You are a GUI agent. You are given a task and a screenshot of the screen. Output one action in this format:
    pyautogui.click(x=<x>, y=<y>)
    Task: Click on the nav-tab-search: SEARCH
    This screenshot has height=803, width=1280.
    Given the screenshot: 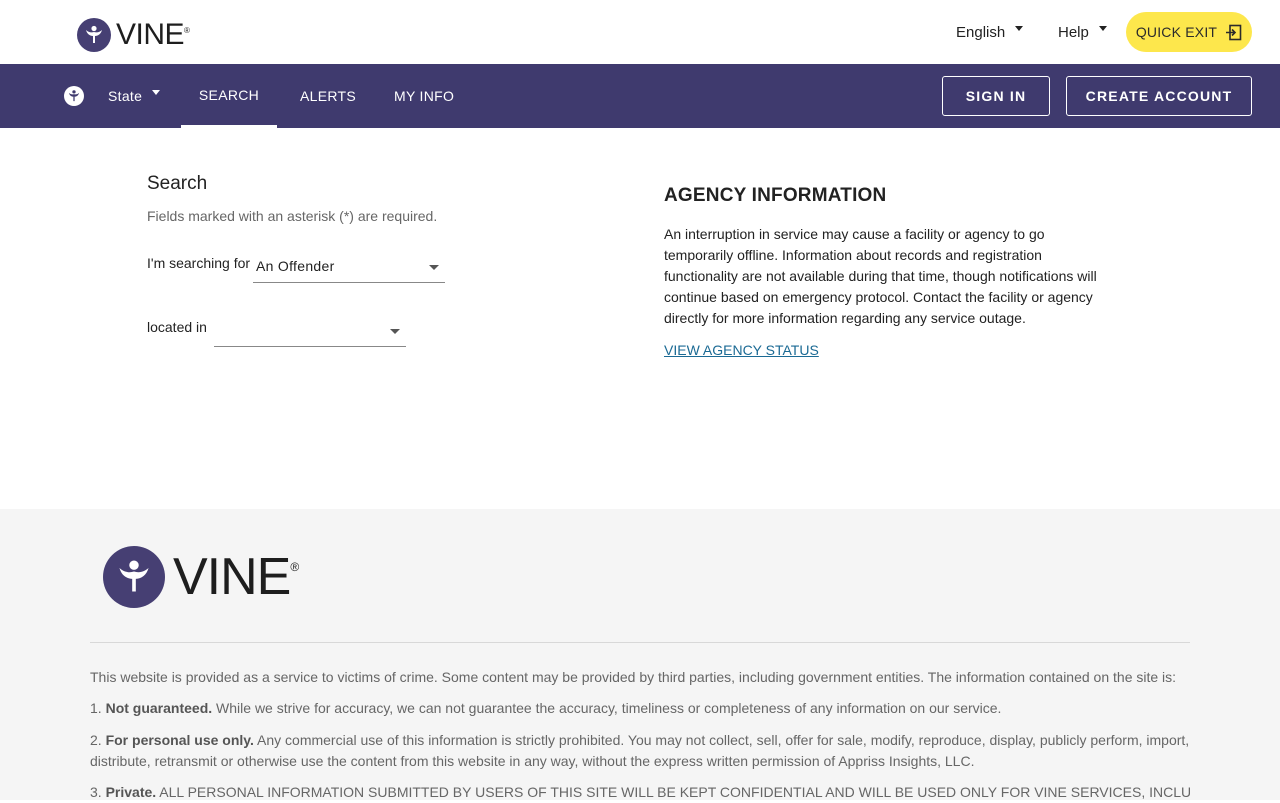 What is the action you would take?
    pyautogui.click(x=229, y=96)
    